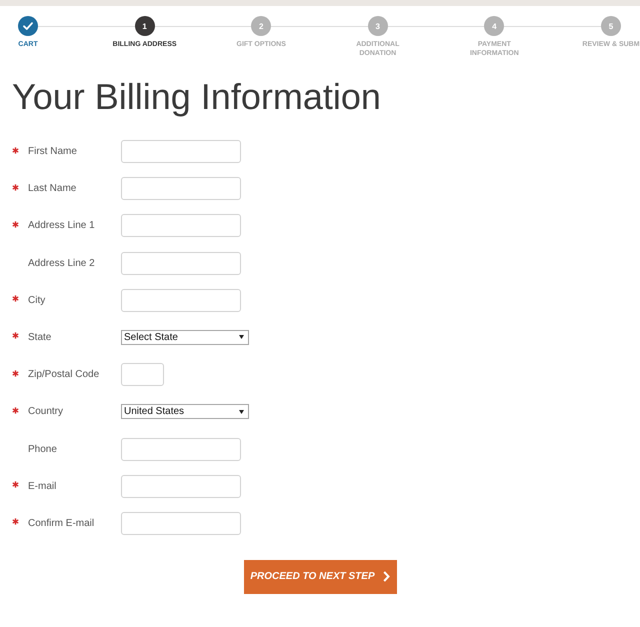  Describe the element at coordinates (43, 486) in the screenshot. I see `field-label: E-mail` at that location.